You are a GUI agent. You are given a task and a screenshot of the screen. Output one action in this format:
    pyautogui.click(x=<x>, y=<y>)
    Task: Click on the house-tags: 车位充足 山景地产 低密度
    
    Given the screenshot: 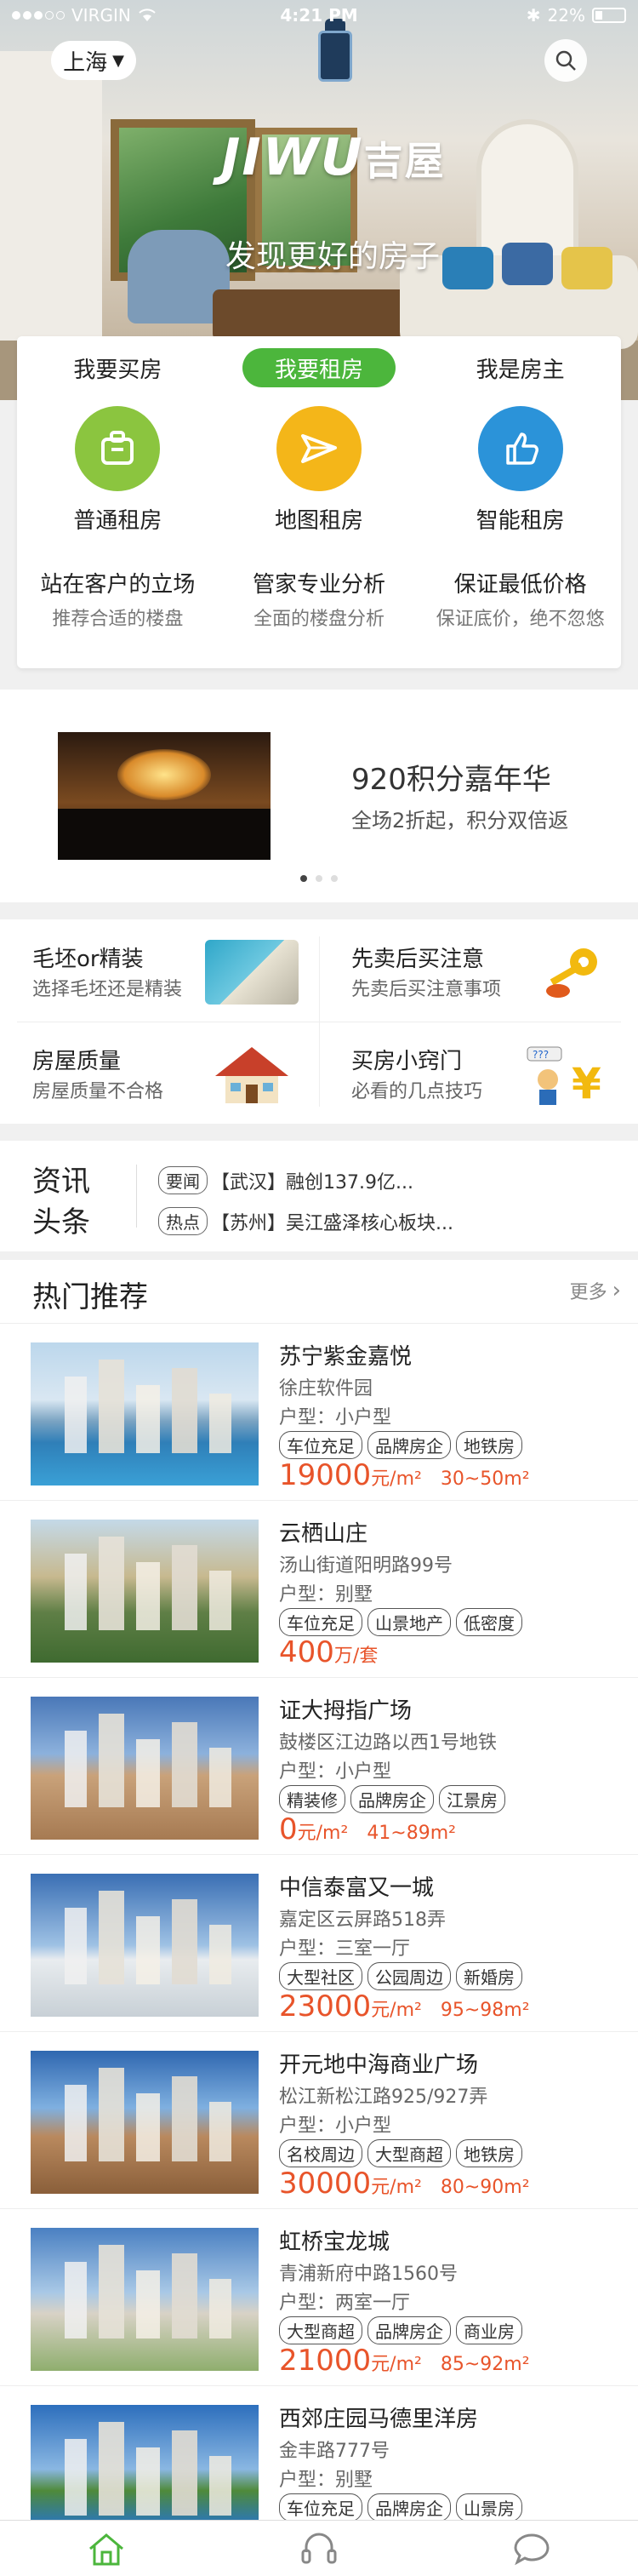 What is the action you would take?
    pyautogui.click(x=400, y=1622)
    